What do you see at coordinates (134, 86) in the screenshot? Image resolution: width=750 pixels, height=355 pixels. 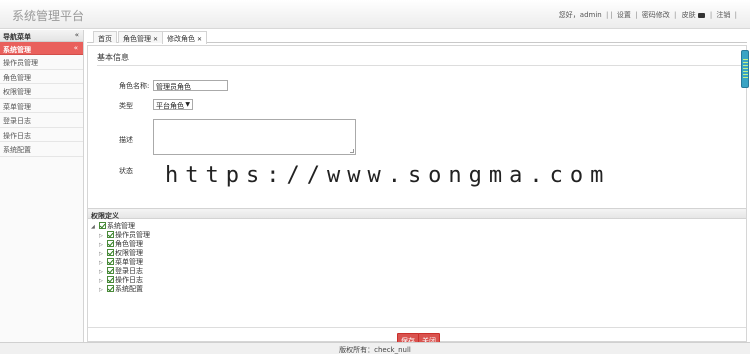 I see `role-name-label: 角色名称:` at bounding box center [134, 86].